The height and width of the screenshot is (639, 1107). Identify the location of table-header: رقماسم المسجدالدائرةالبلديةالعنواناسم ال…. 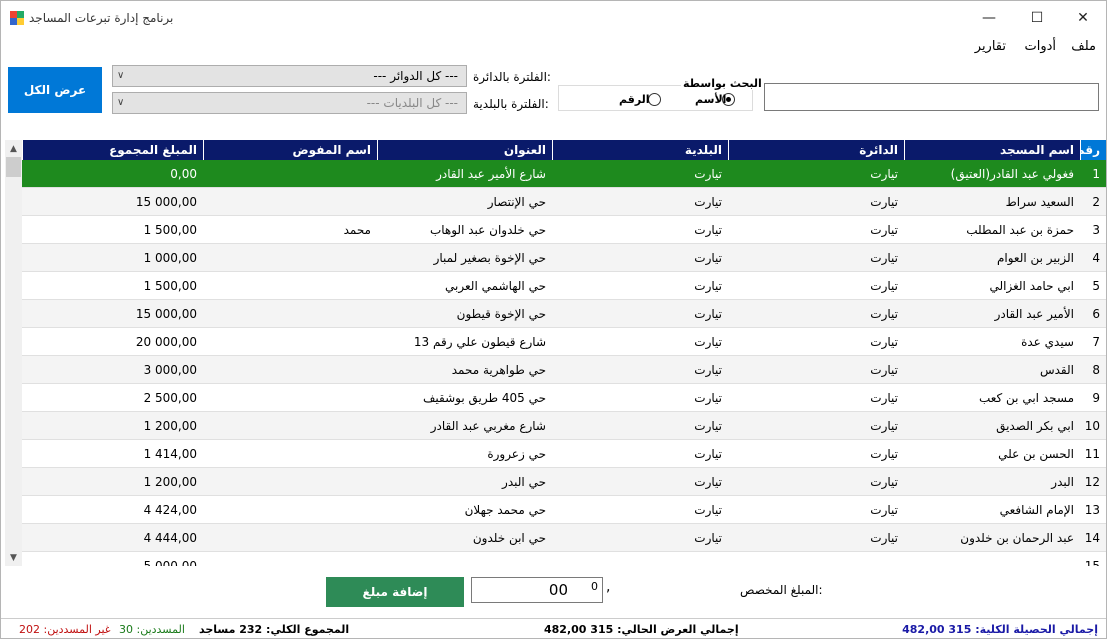
(564, 150).